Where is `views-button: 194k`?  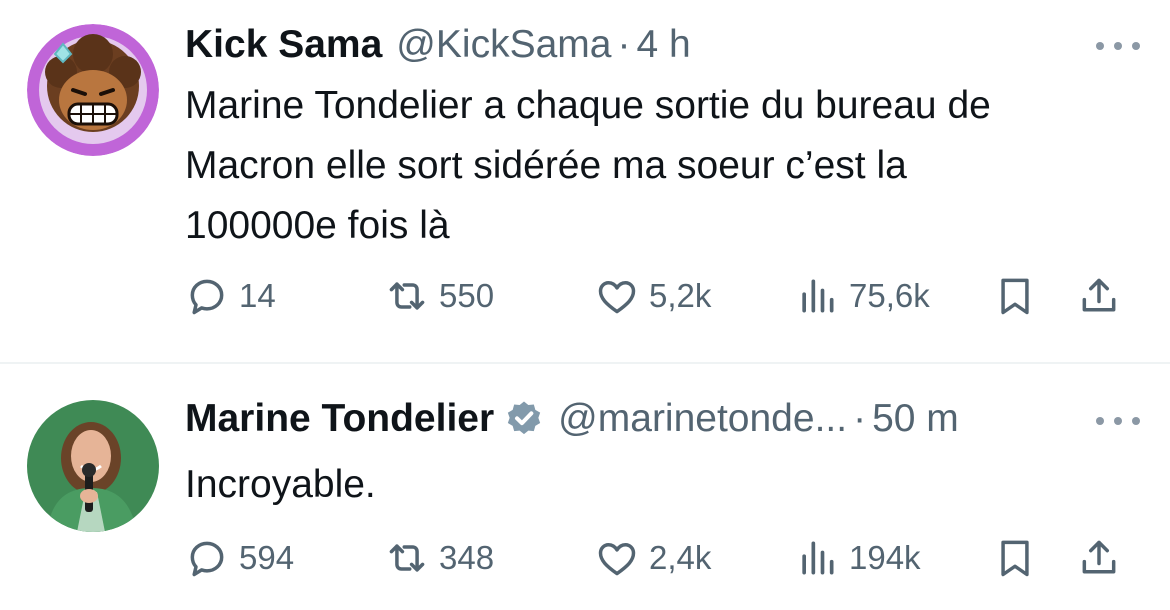 views-button: 194k is located at coordinates (858, 558).